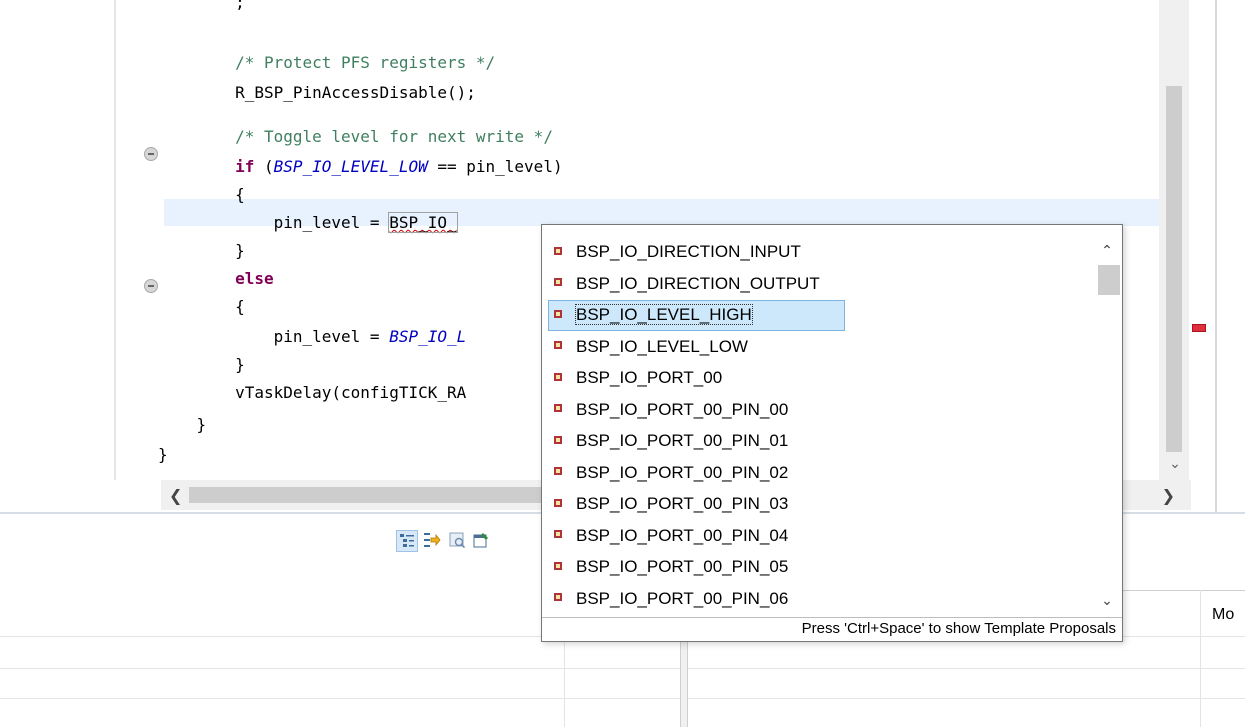 The width and height of the screenshot is (1245, 727). I want to click on comment-token: /* Toggle level for next write */, so click(355, 136).